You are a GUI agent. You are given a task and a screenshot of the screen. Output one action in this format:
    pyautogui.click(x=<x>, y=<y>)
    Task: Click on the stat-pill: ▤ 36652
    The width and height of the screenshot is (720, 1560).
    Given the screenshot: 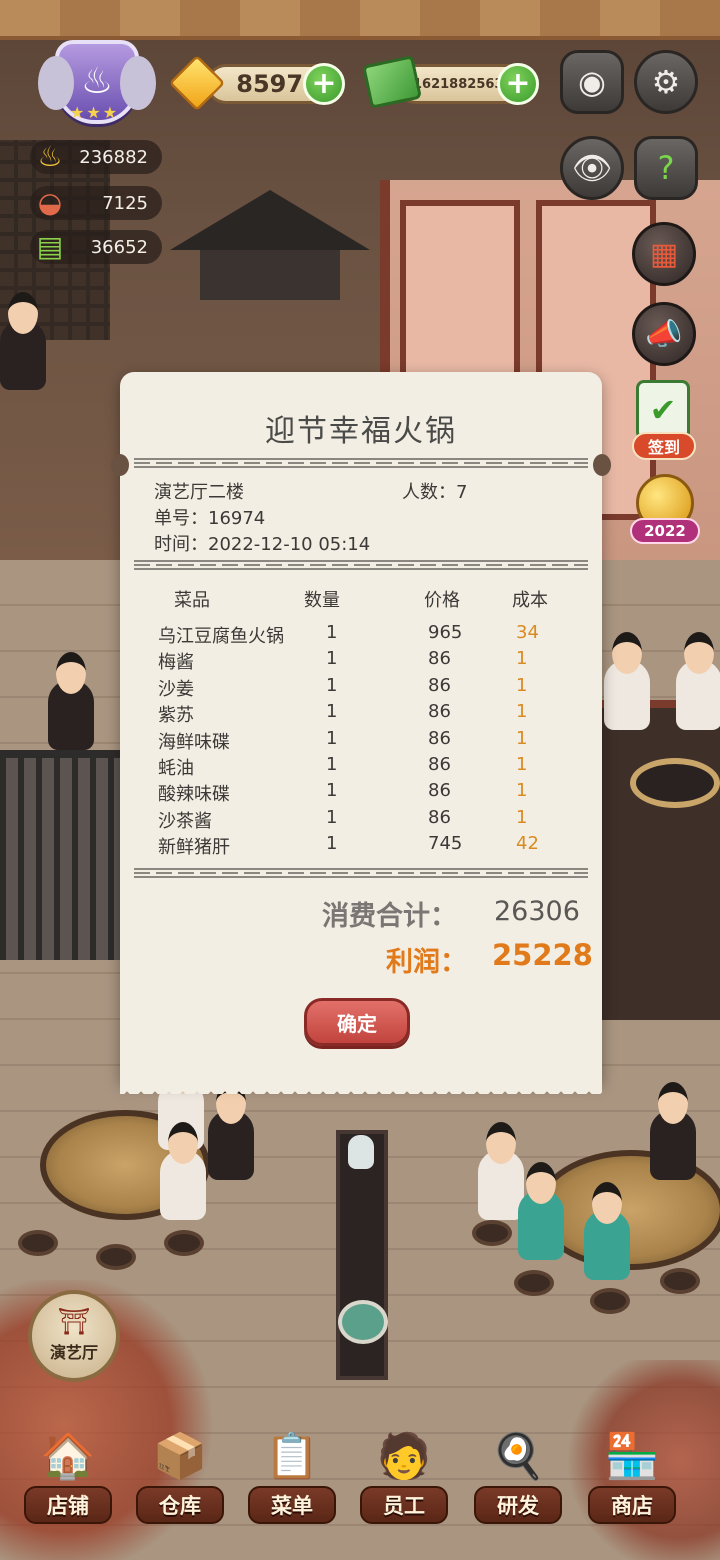 What is the action you would take?
    pyautogui.click(x=96, y=247)
    